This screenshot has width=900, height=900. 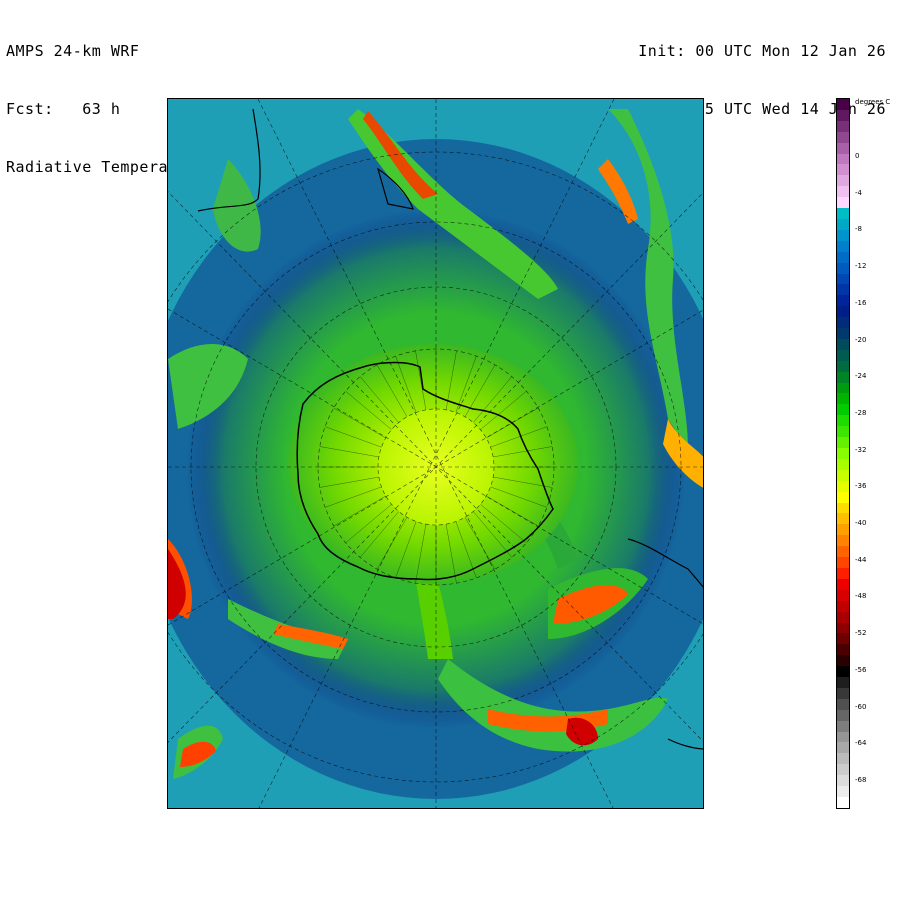 I want to click on colorbar, so click(x=843, y=453).